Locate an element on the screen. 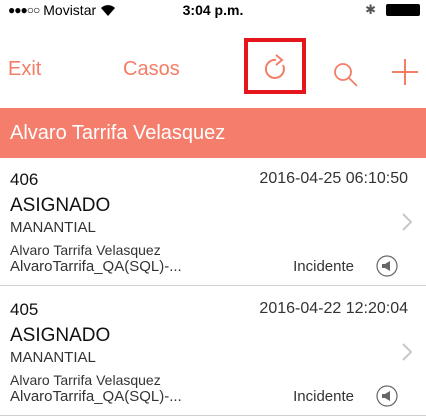 The height and width of the screenshot is (417, 426). user-name: Alvaro Tarrifa Velasquez is located at coordinates (118, 133).